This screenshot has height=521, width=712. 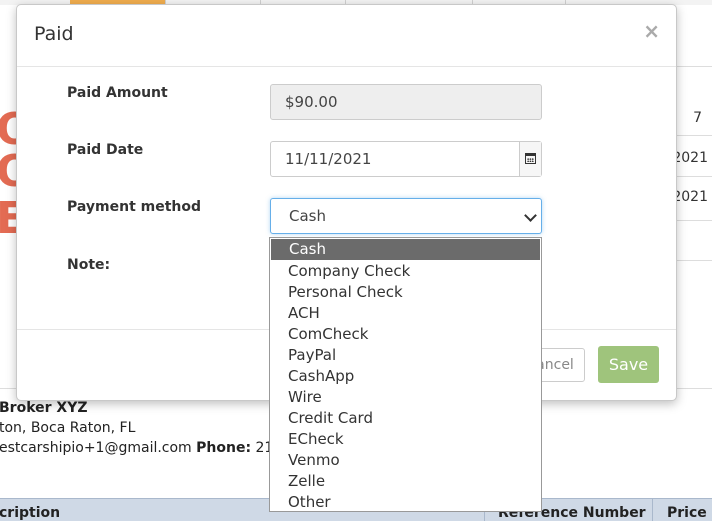 I want to click on paid-amount-value: $90.00, so click(x=311, y=102).